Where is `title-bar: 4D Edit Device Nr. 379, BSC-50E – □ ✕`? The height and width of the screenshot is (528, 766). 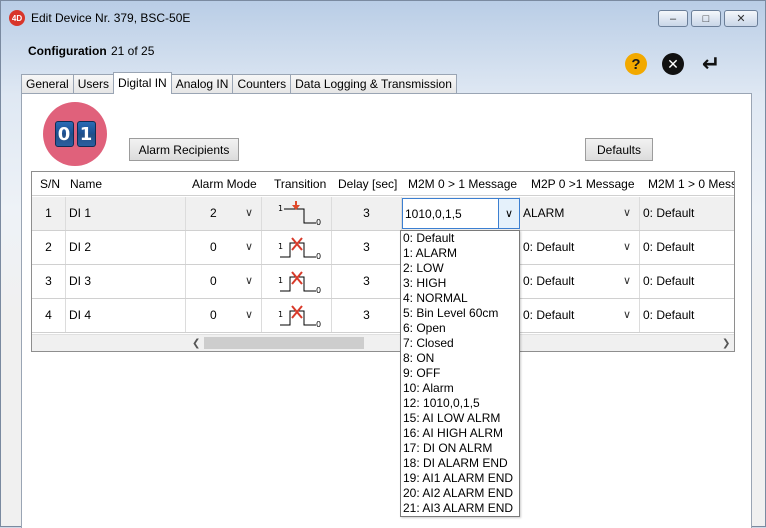 title-bar: 4D Edit Device Nr. 379, BSC-50E – □ ✕ is located at coordinates (383, 16).